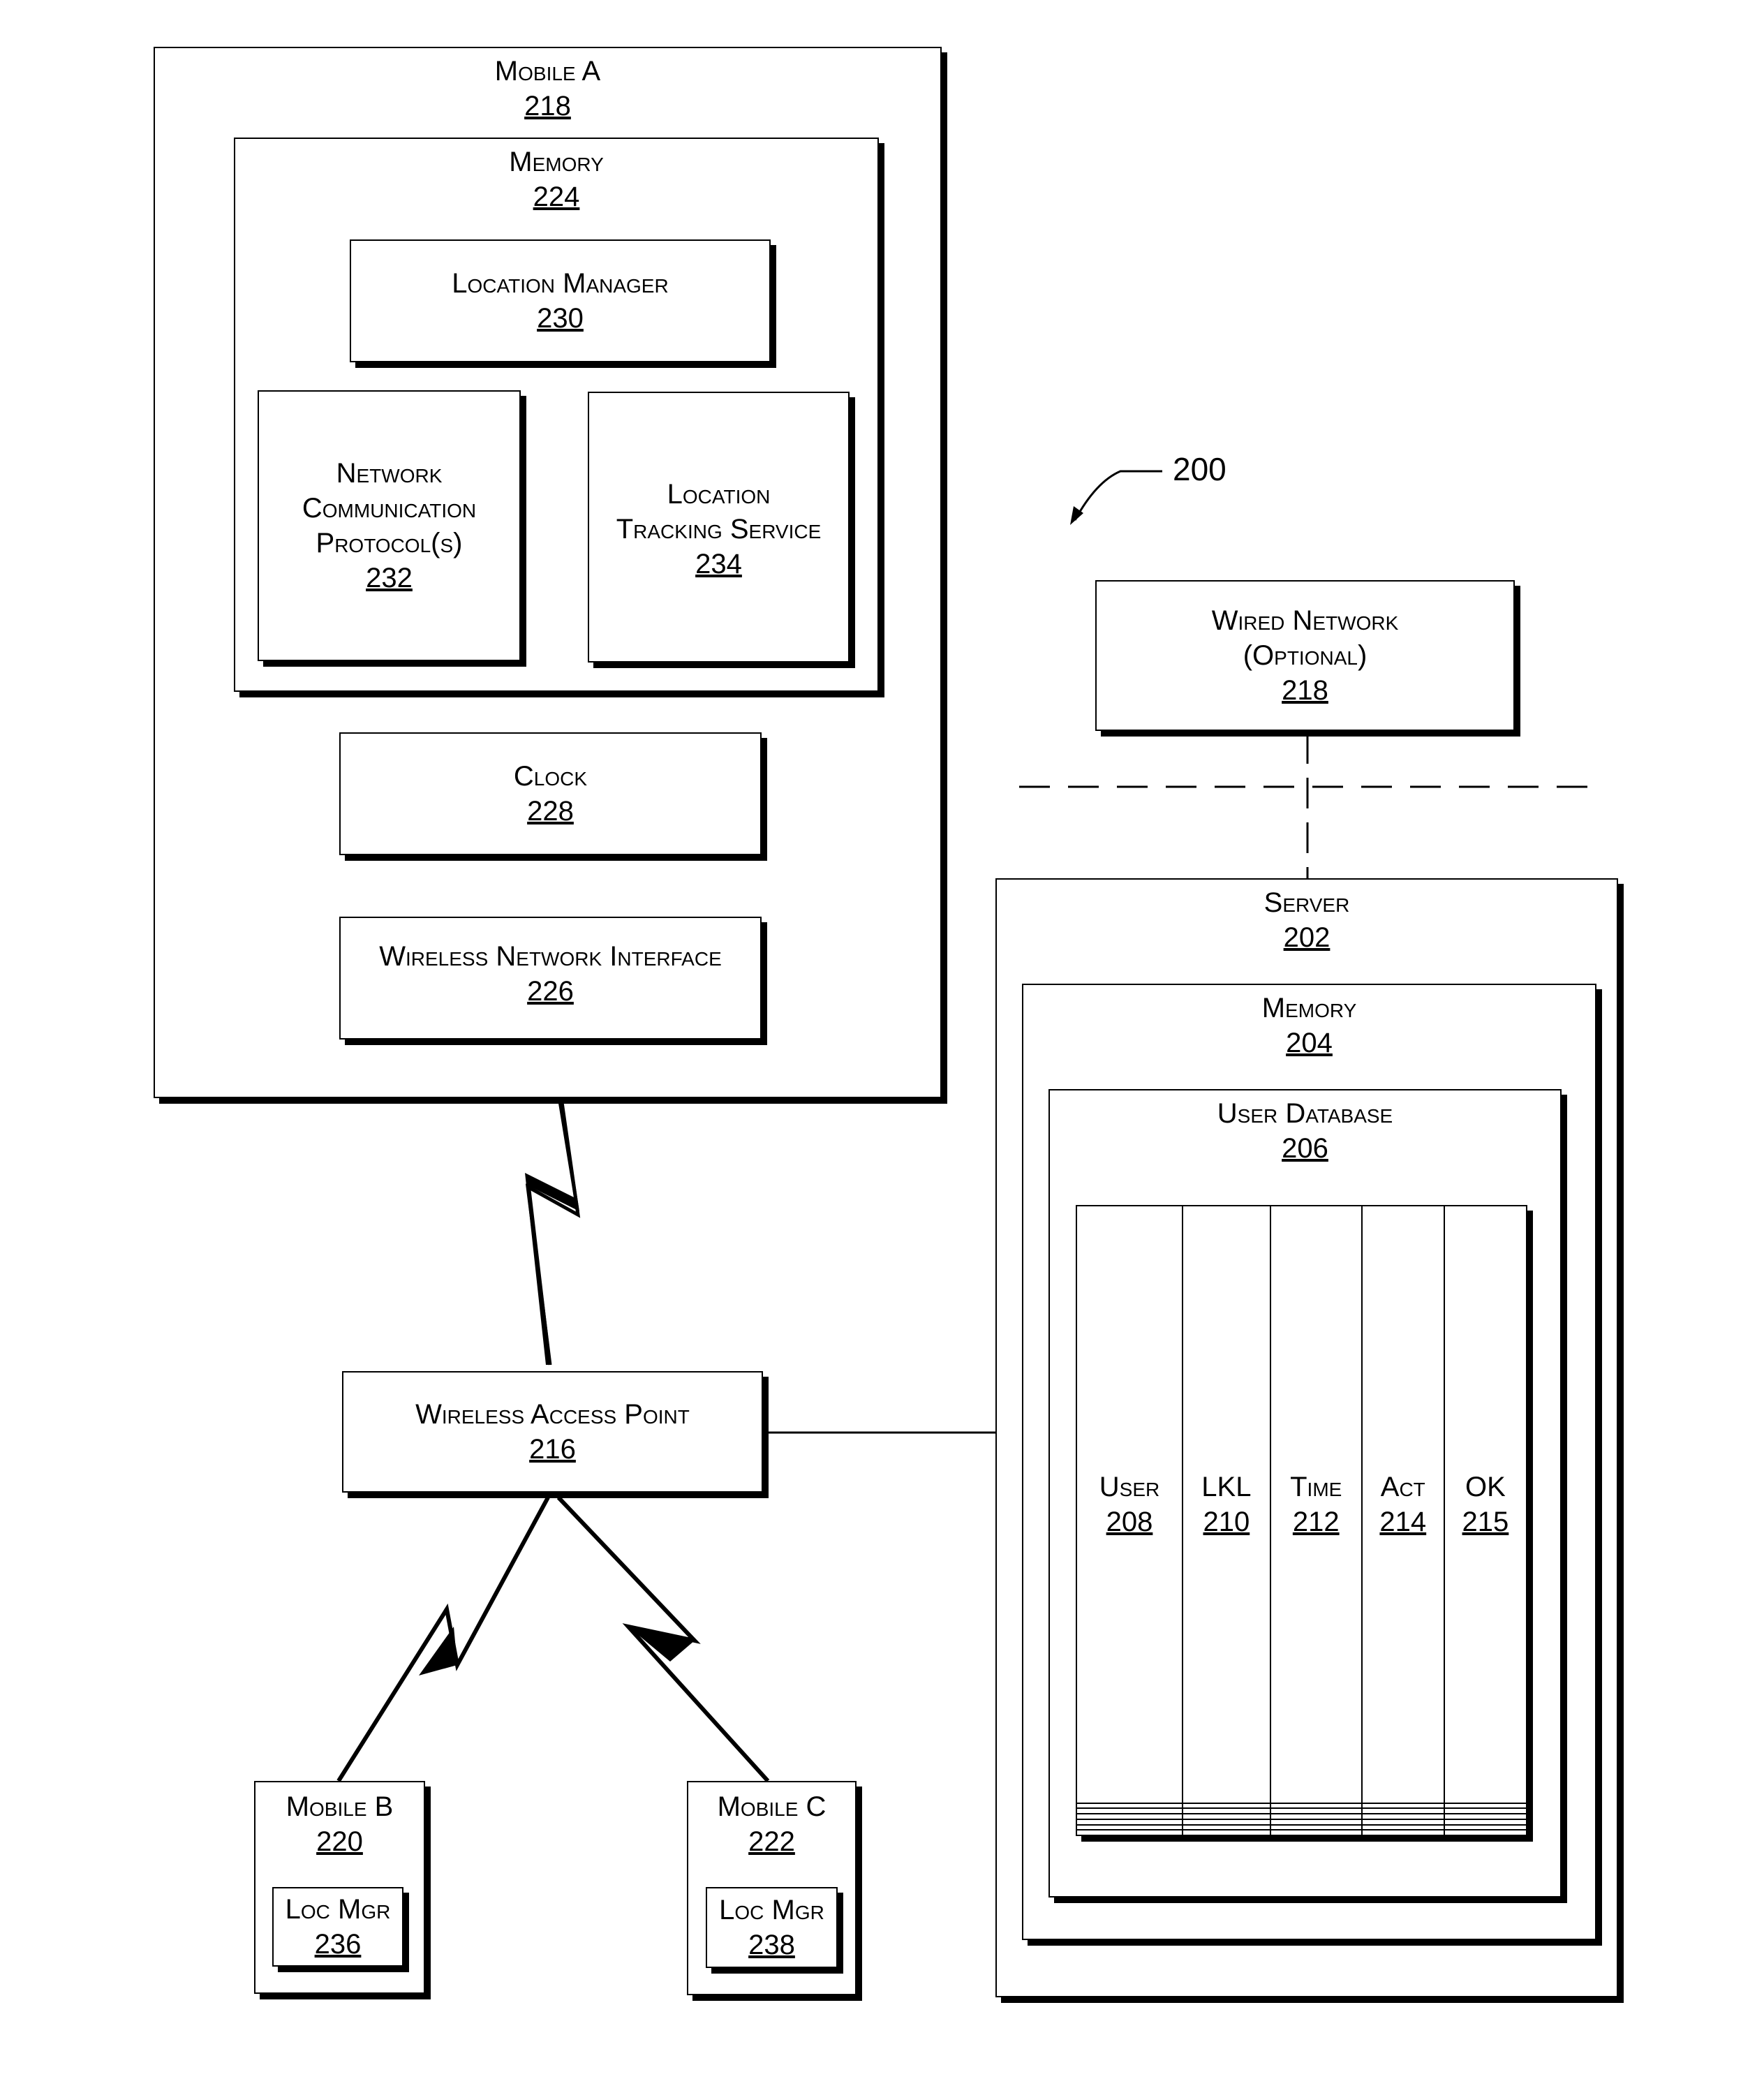 The width and height of the screenshot is (1764, 2086). I want to click on column-number: 210, so click(1226, 1521).